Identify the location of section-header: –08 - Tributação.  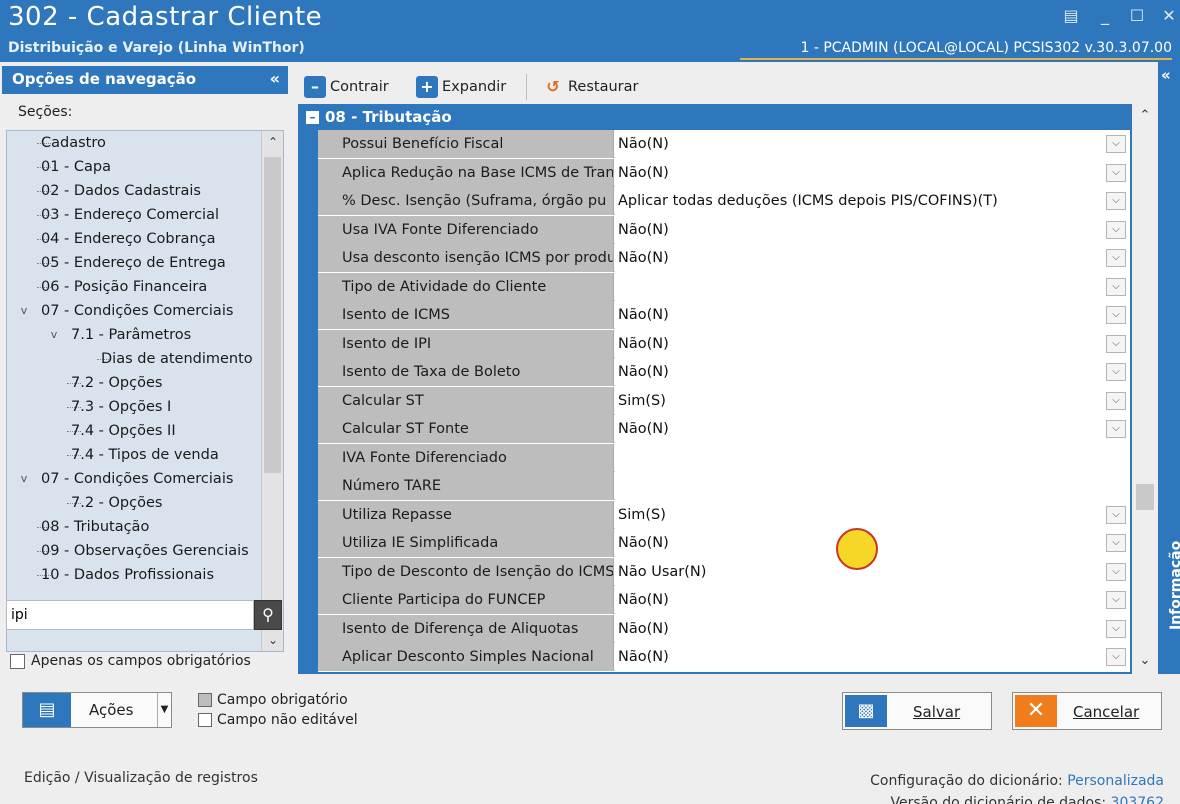
(714, 117).